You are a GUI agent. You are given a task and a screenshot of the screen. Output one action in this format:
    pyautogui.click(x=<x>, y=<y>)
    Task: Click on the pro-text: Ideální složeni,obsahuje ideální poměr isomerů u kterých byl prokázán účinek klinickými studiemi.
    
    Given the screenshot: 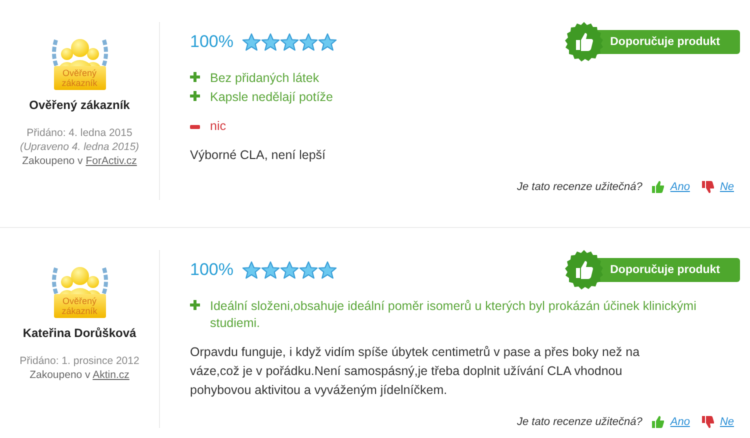 What is the action you would take?
    pyautogui.click(x=454, y=315)
    